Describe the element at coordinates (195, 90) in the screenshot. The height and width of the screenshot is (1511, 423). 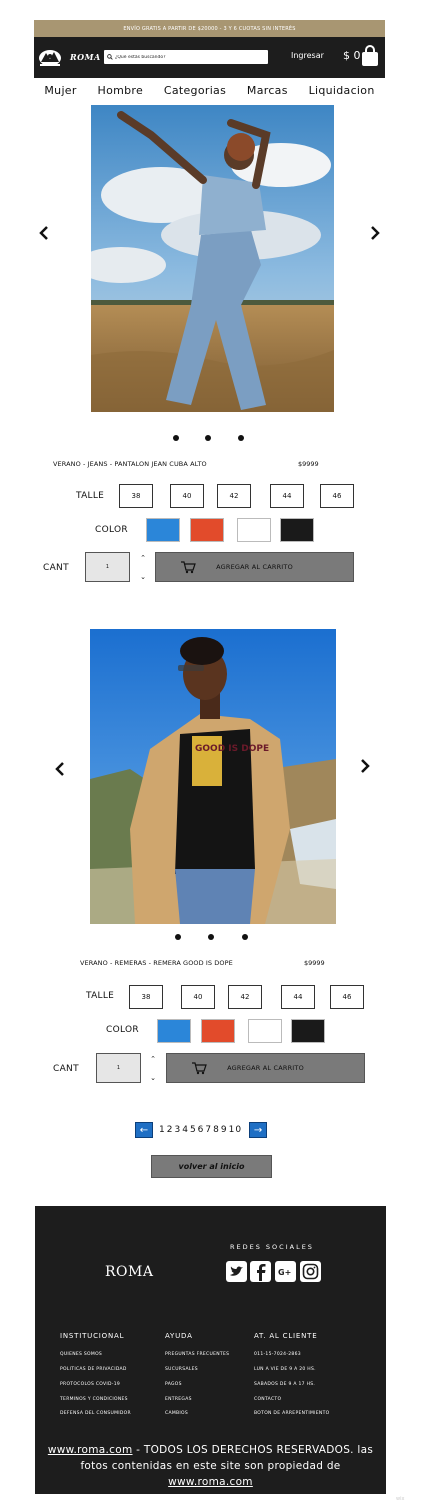
I see `nav-item-categorias: Categorias` at that location.